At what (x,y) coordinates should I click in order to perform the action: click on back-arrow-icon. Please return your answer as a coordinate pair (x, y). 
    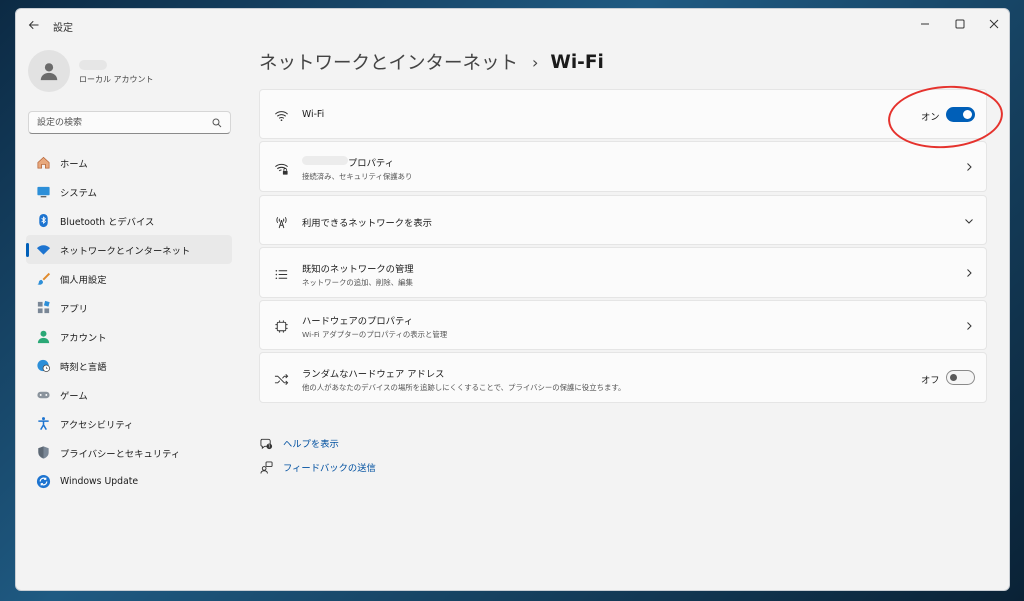
    Looking at the image, I should click on (33, 25).